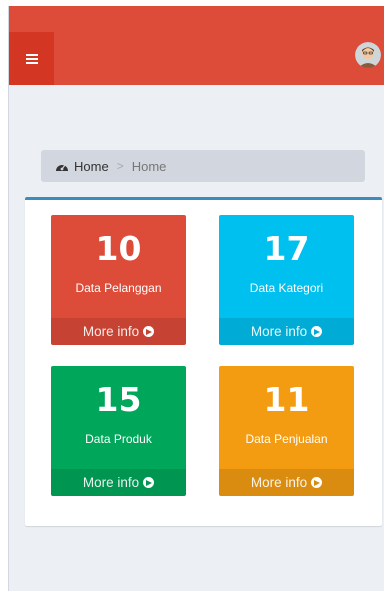  I want to click on tile-produk: 15 Data Produk More info, so click(118, 431).